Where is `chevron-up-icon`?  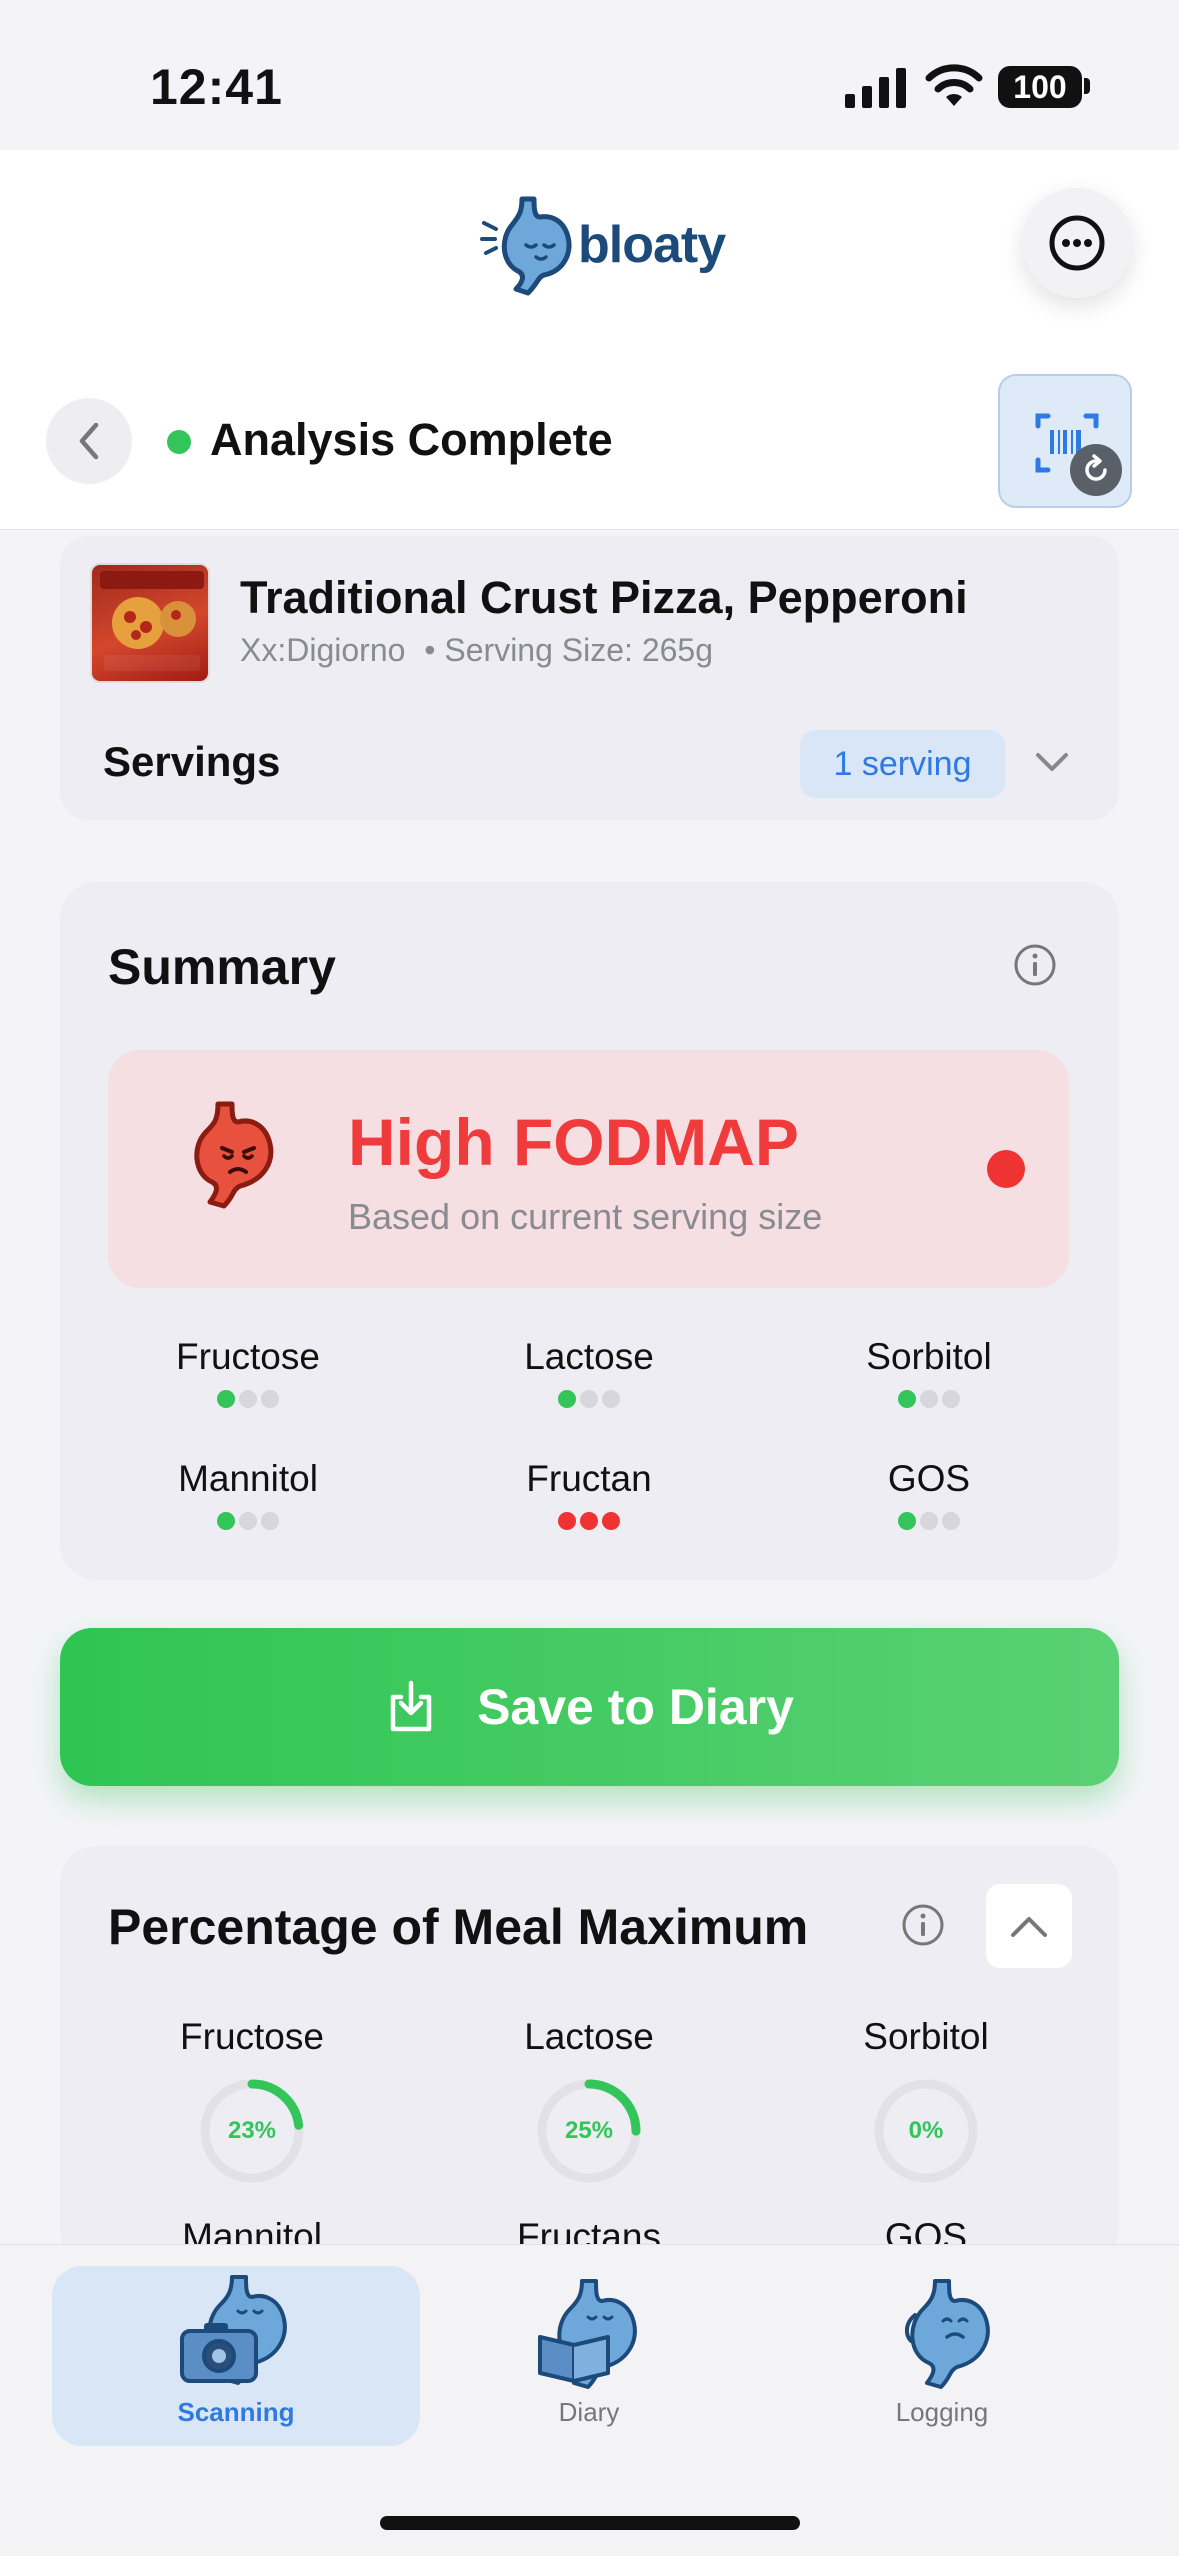 chevron-up-icon is located at coordinates (1029, 1927).